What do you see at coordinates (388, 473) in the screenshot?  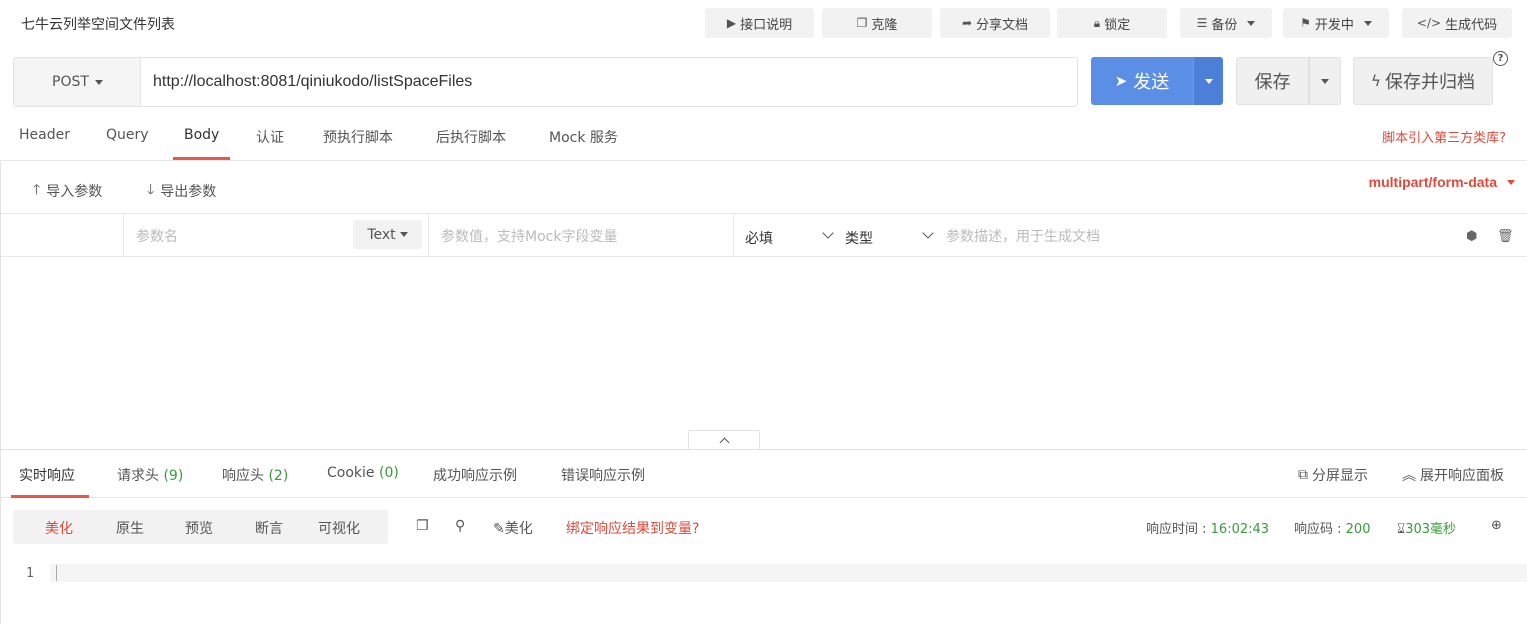 I see `cookie-count: (0)` at bounding box center [388, 473].